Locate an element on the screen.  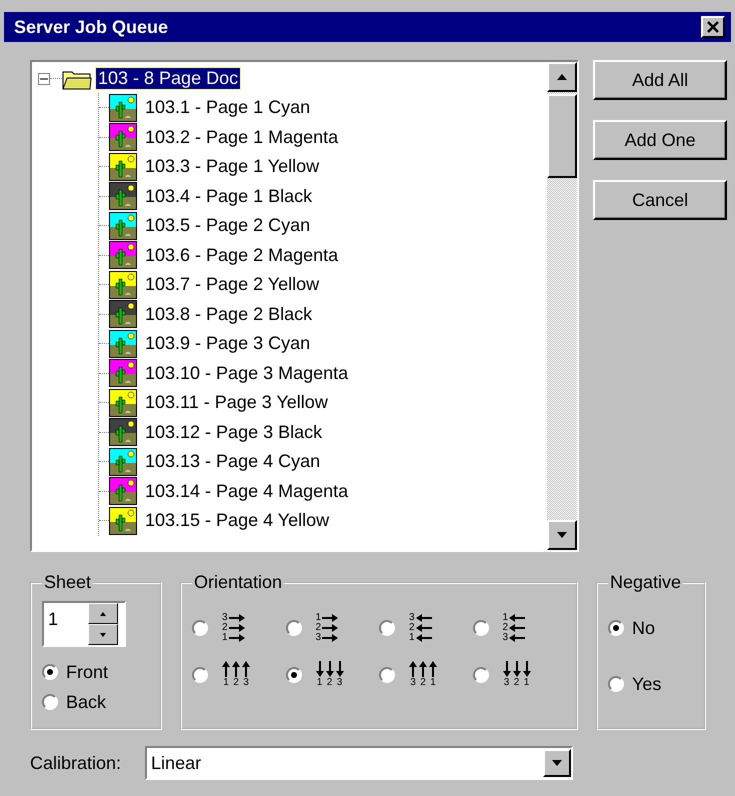
tree-item: 103.10 - Page 3 Magenta is located at coordinates (246, 373).